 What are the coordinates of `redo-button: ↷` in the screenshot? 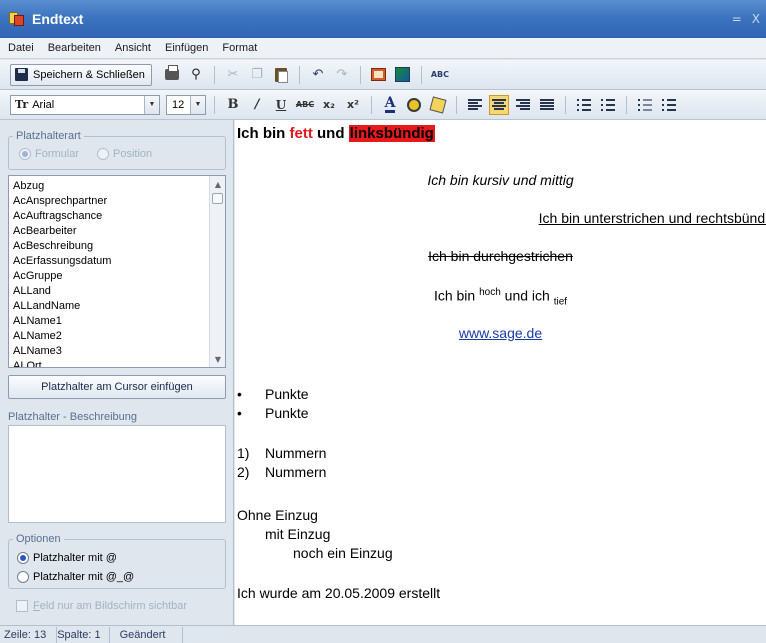 It's located at (342, 75).